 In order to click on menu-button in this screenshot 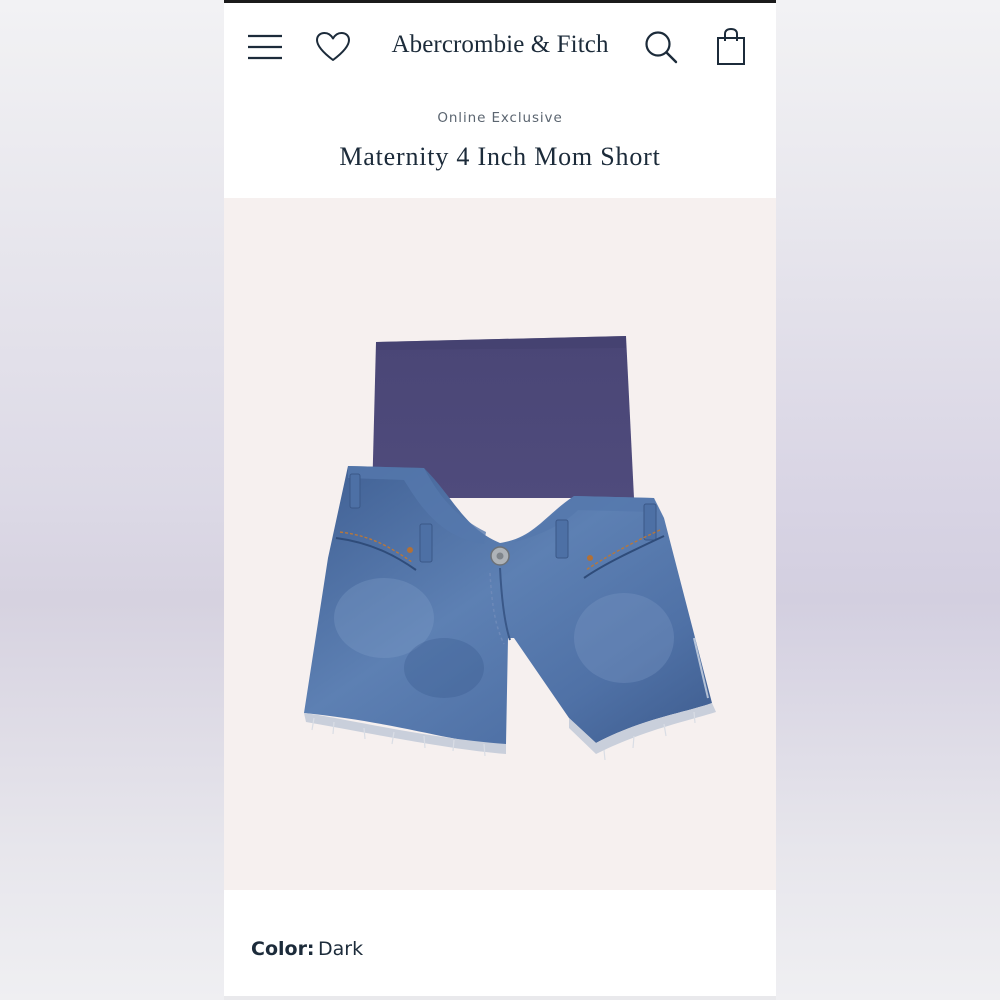, I will do `click(265, 47)`.